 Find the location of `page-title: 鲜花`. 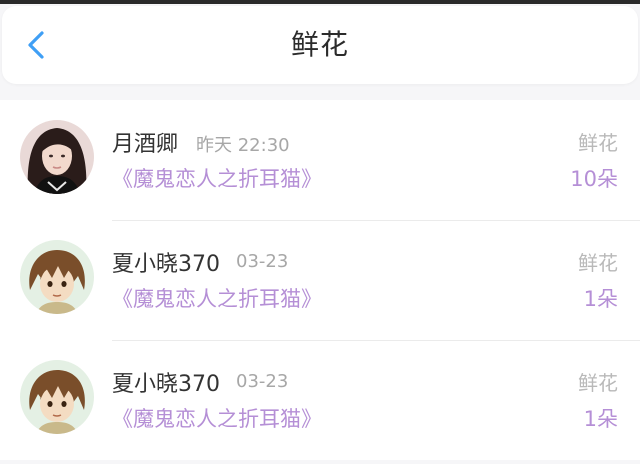

page-title: 鲜花 is located at coordinates (319, 44).